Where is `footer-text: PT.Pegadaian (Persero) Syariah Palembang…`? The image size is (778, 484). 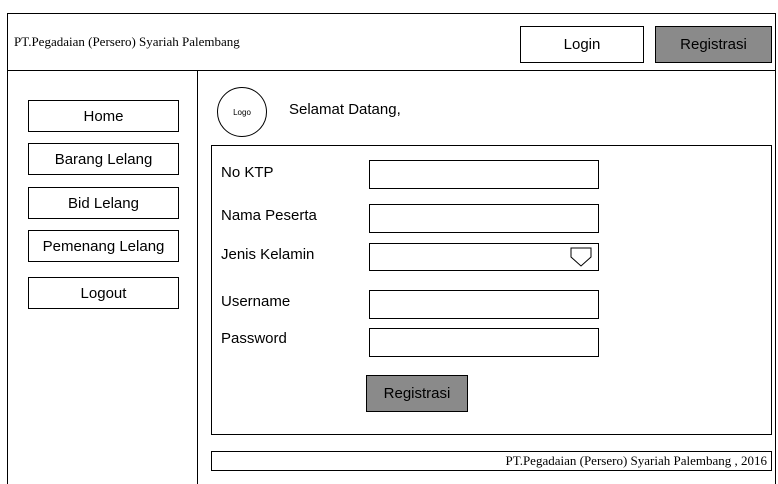
footer-text: PT.Pegadaian (Persero) Syariah Palembang… is located at coordinates (636, 460).